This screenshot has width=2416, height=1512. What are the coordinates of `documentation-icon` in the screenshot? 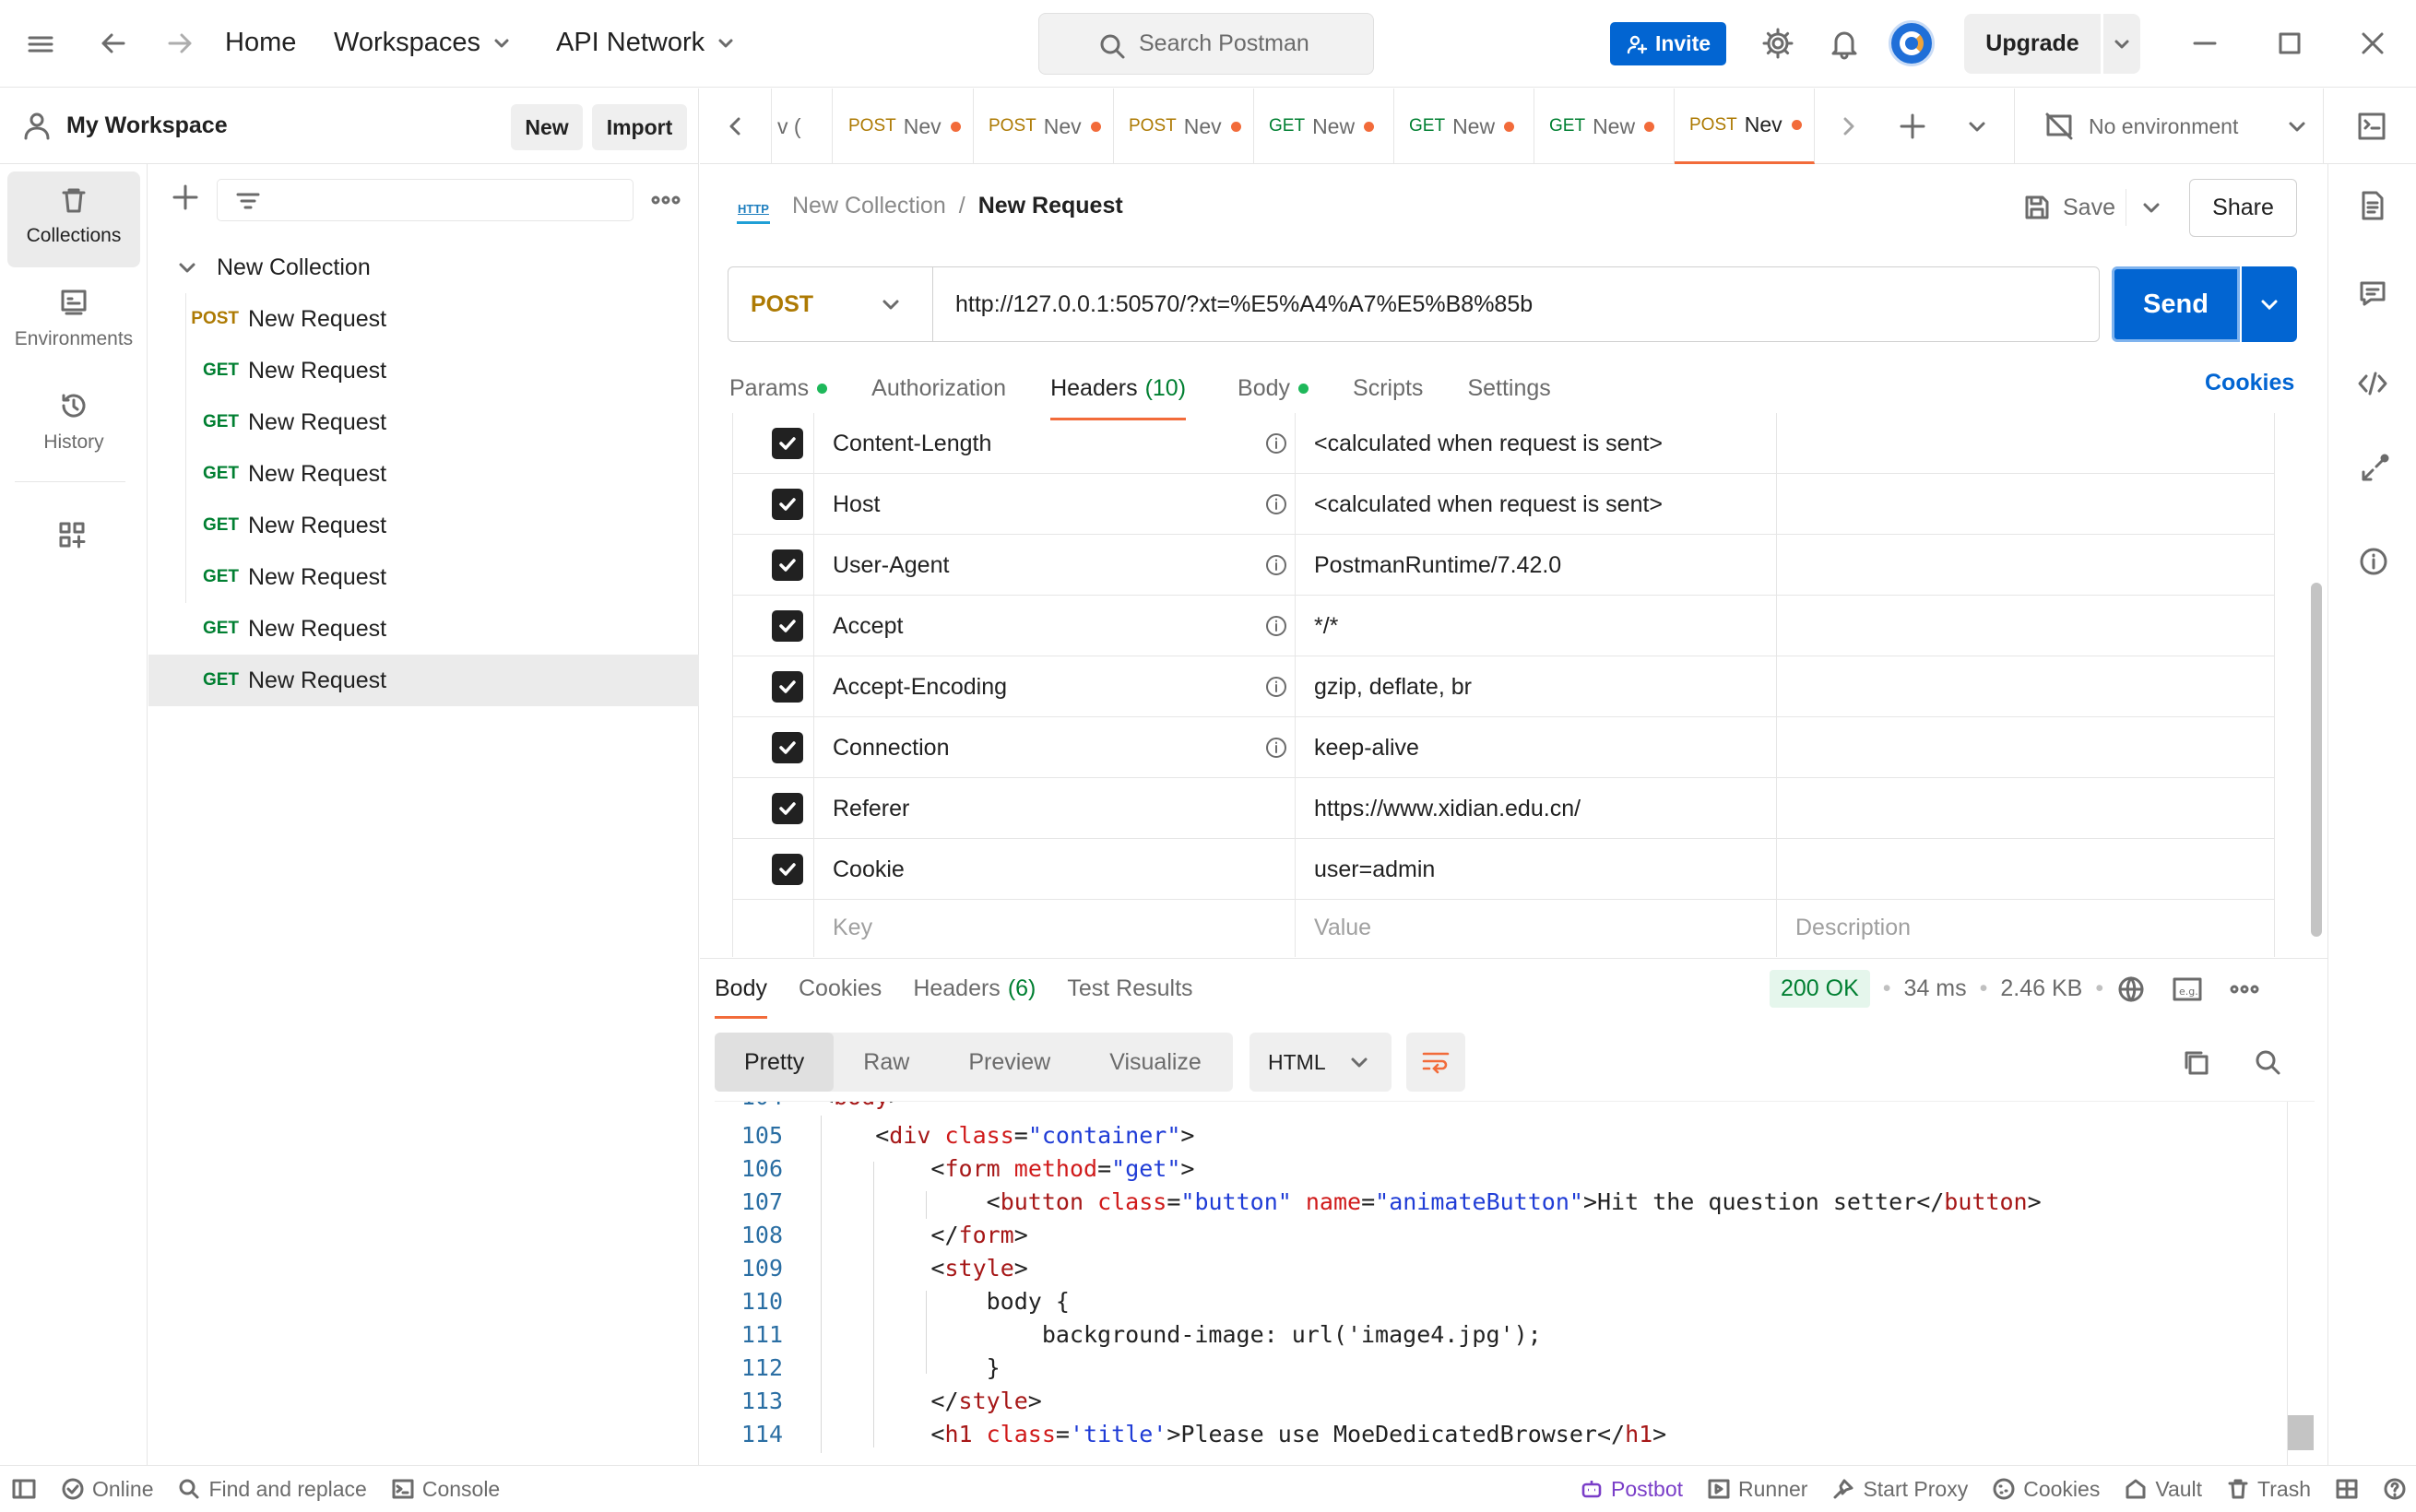 It's located at (2372, 205).